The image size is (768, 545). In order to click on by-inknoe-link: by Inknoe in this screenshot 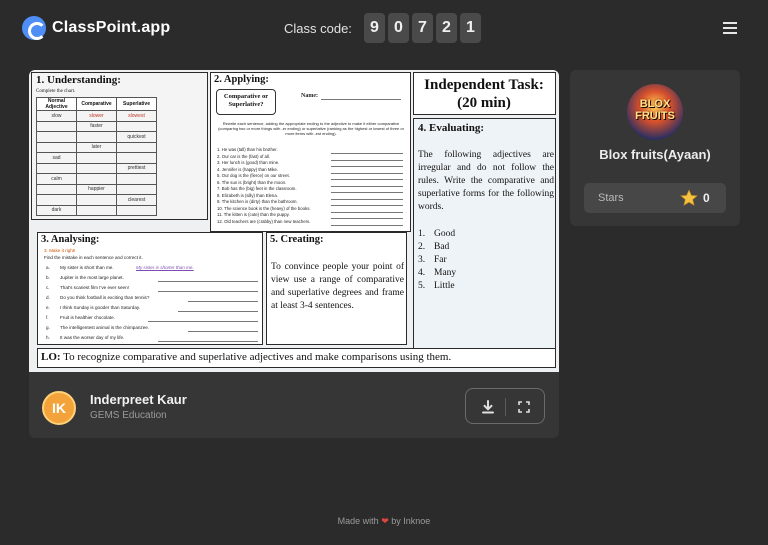, I will do `click(410, 521)`.